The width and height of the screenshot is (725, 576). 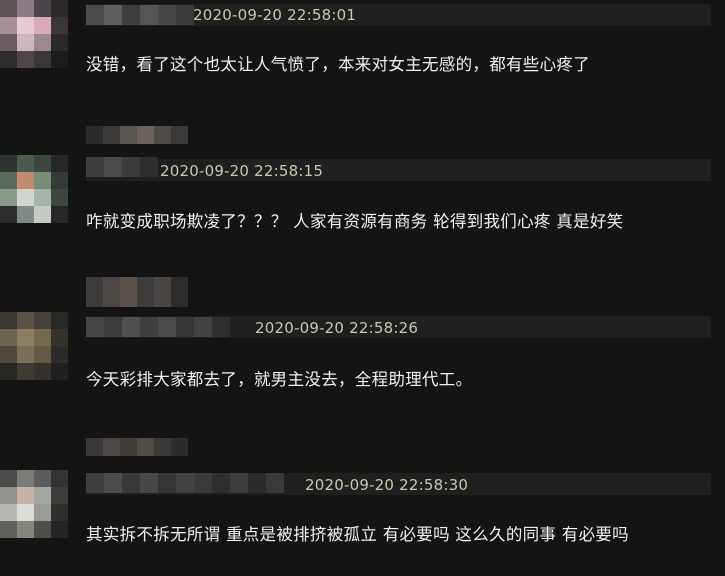 What do you see at coordinates (279, 379) in the screenshot?
I see `comment-text: 今天彩排大家都去了，就男主没去，全程助理代工。` at bounding box center [279, 379].